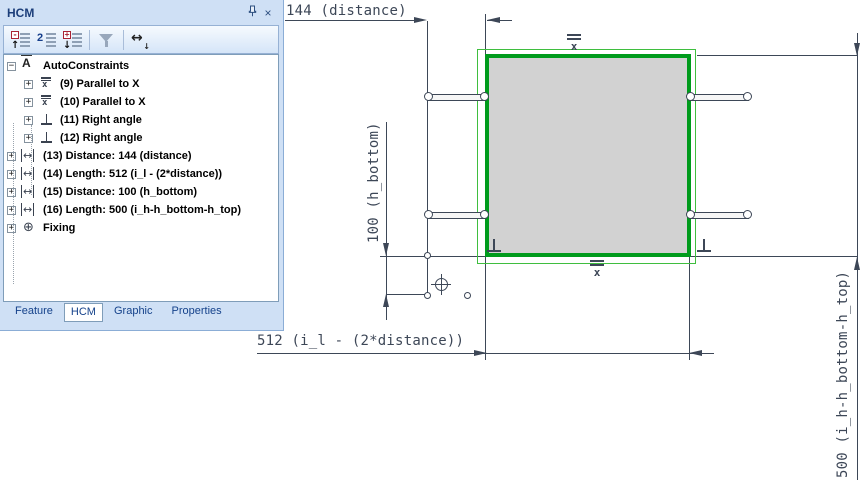 This screenshot has width=865, height=480. I want to click on tree-item-label: Fixing, so click(59, 228).